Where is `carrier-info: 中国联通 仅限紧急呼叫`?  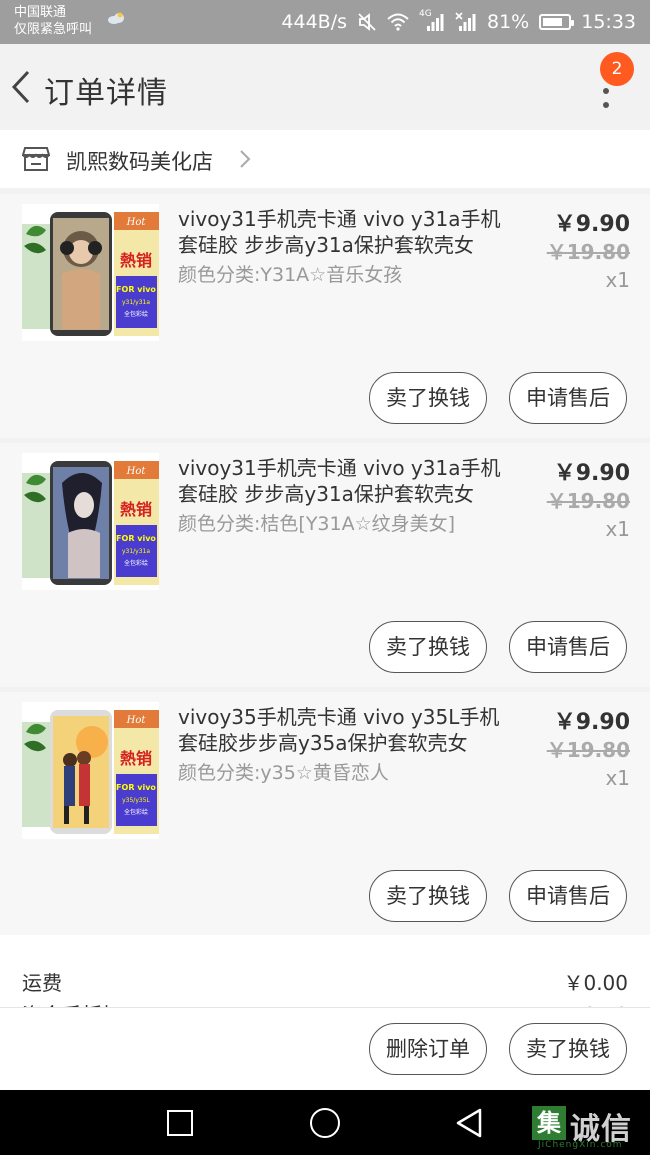
carrier-info: 中国联通 仅限紧急呼叫 is located at coordinates (53, 21).